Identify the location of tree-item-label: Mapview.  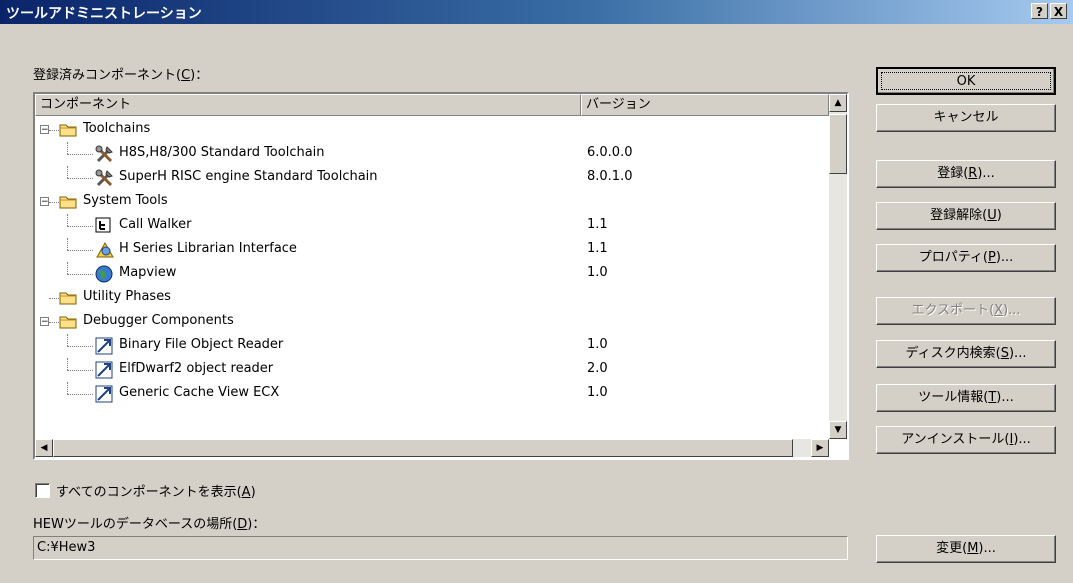
(148, 272).